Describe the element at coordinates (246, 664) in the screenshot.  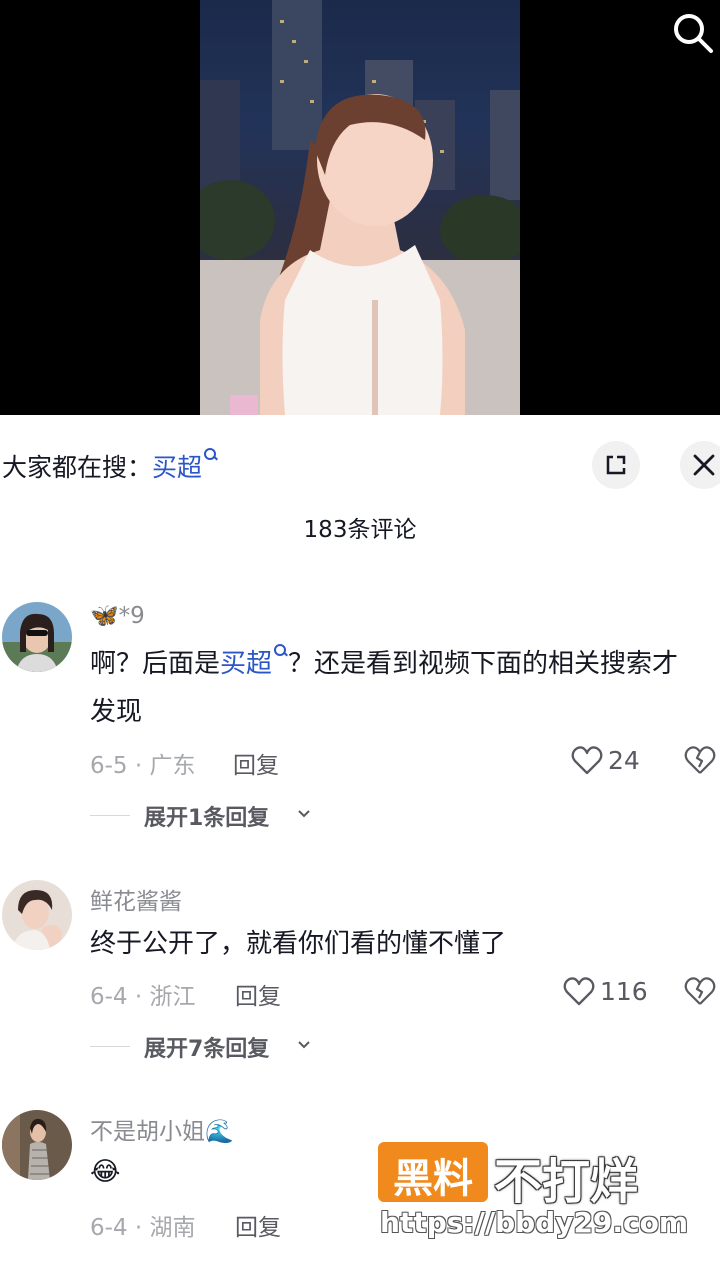
I see `comment-search-link: 买超` at that location.